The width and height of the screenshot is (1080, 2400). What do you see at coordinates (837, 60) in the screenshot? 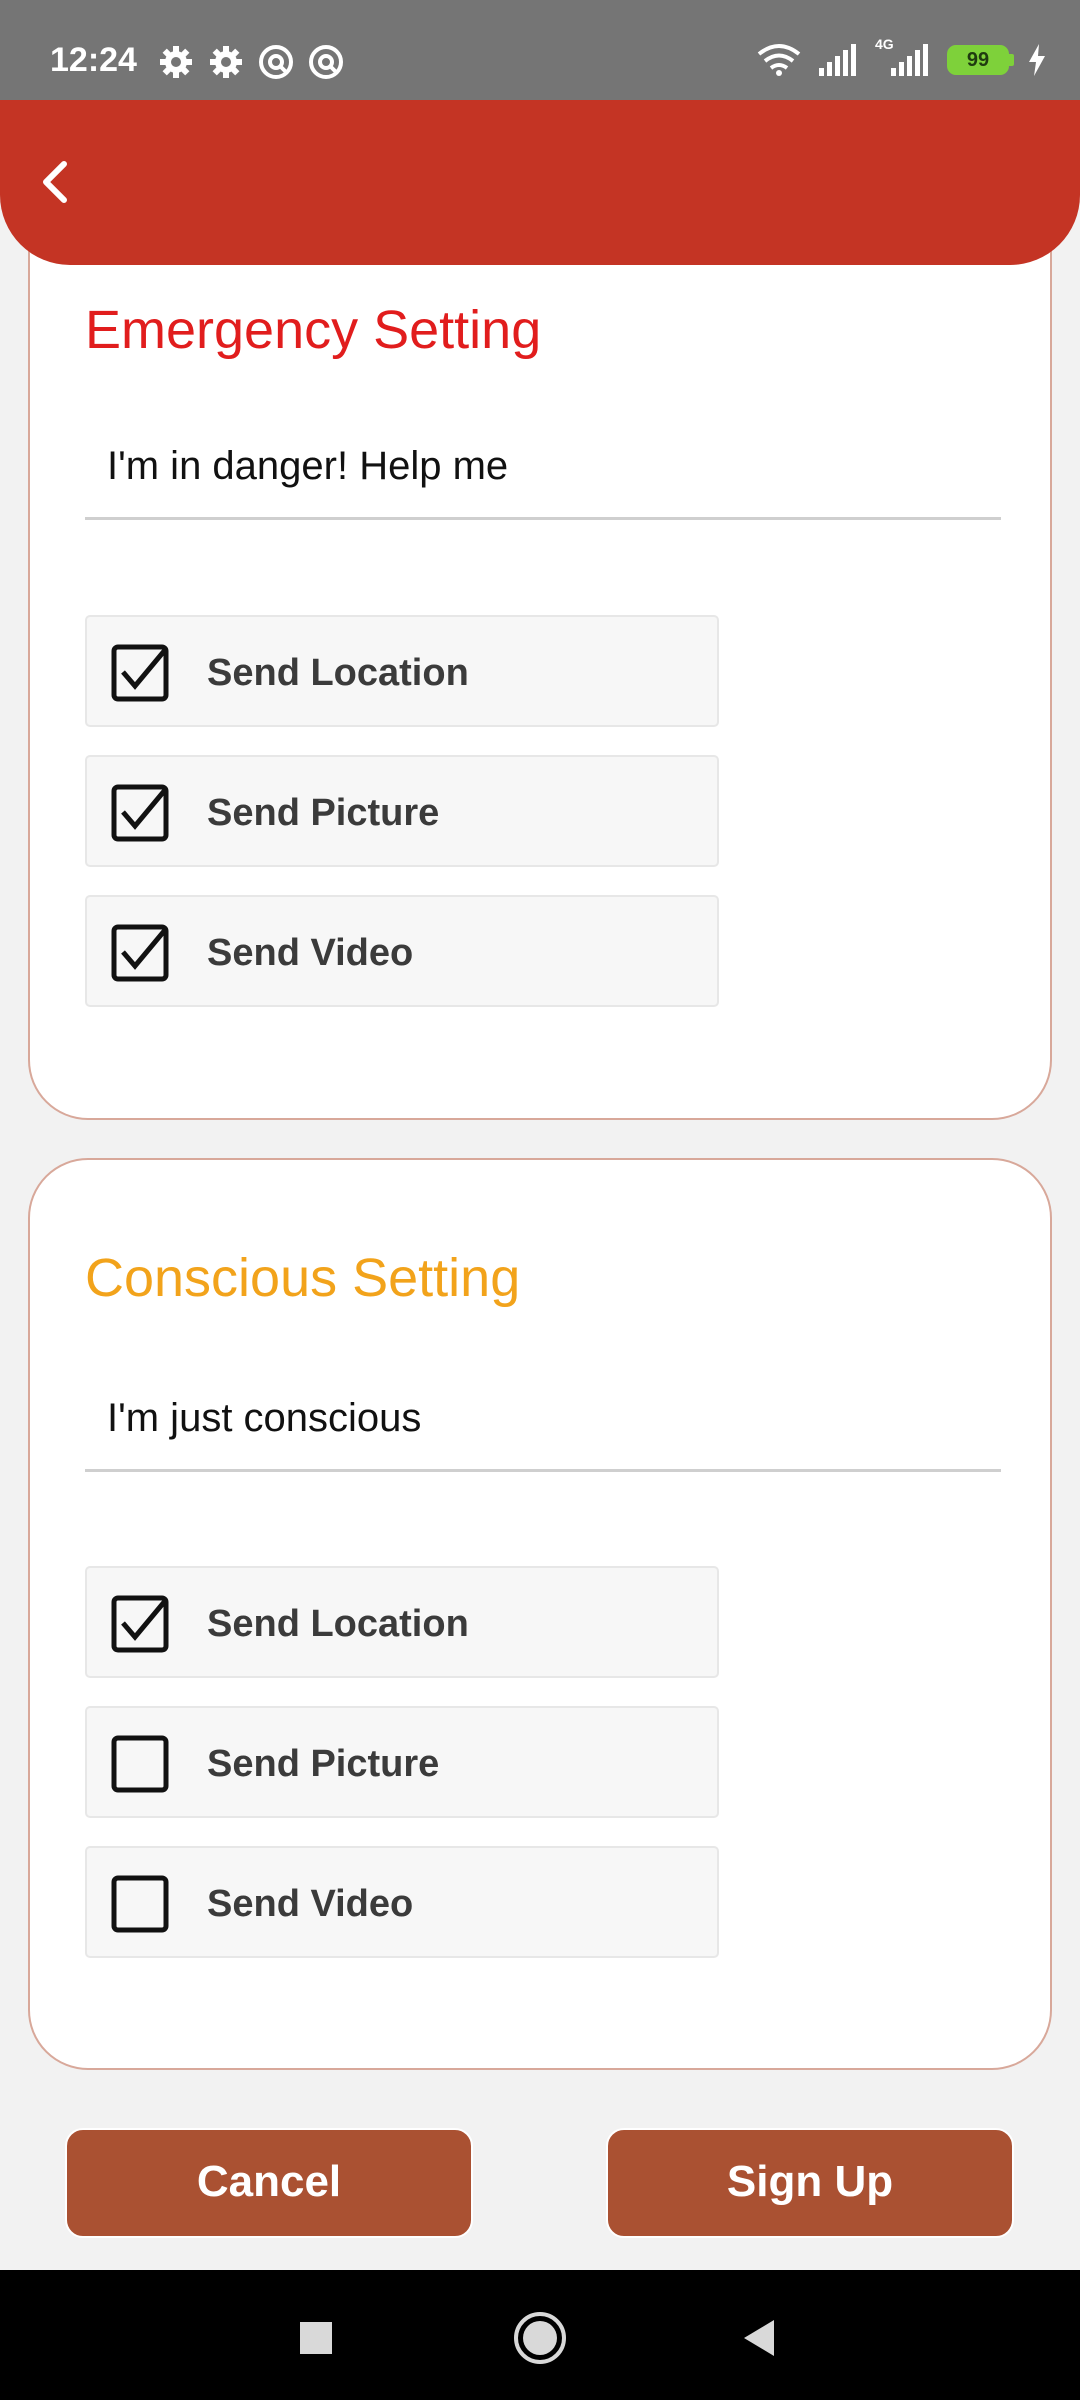
I see `signal-icon` at bounding box center [837, 60].